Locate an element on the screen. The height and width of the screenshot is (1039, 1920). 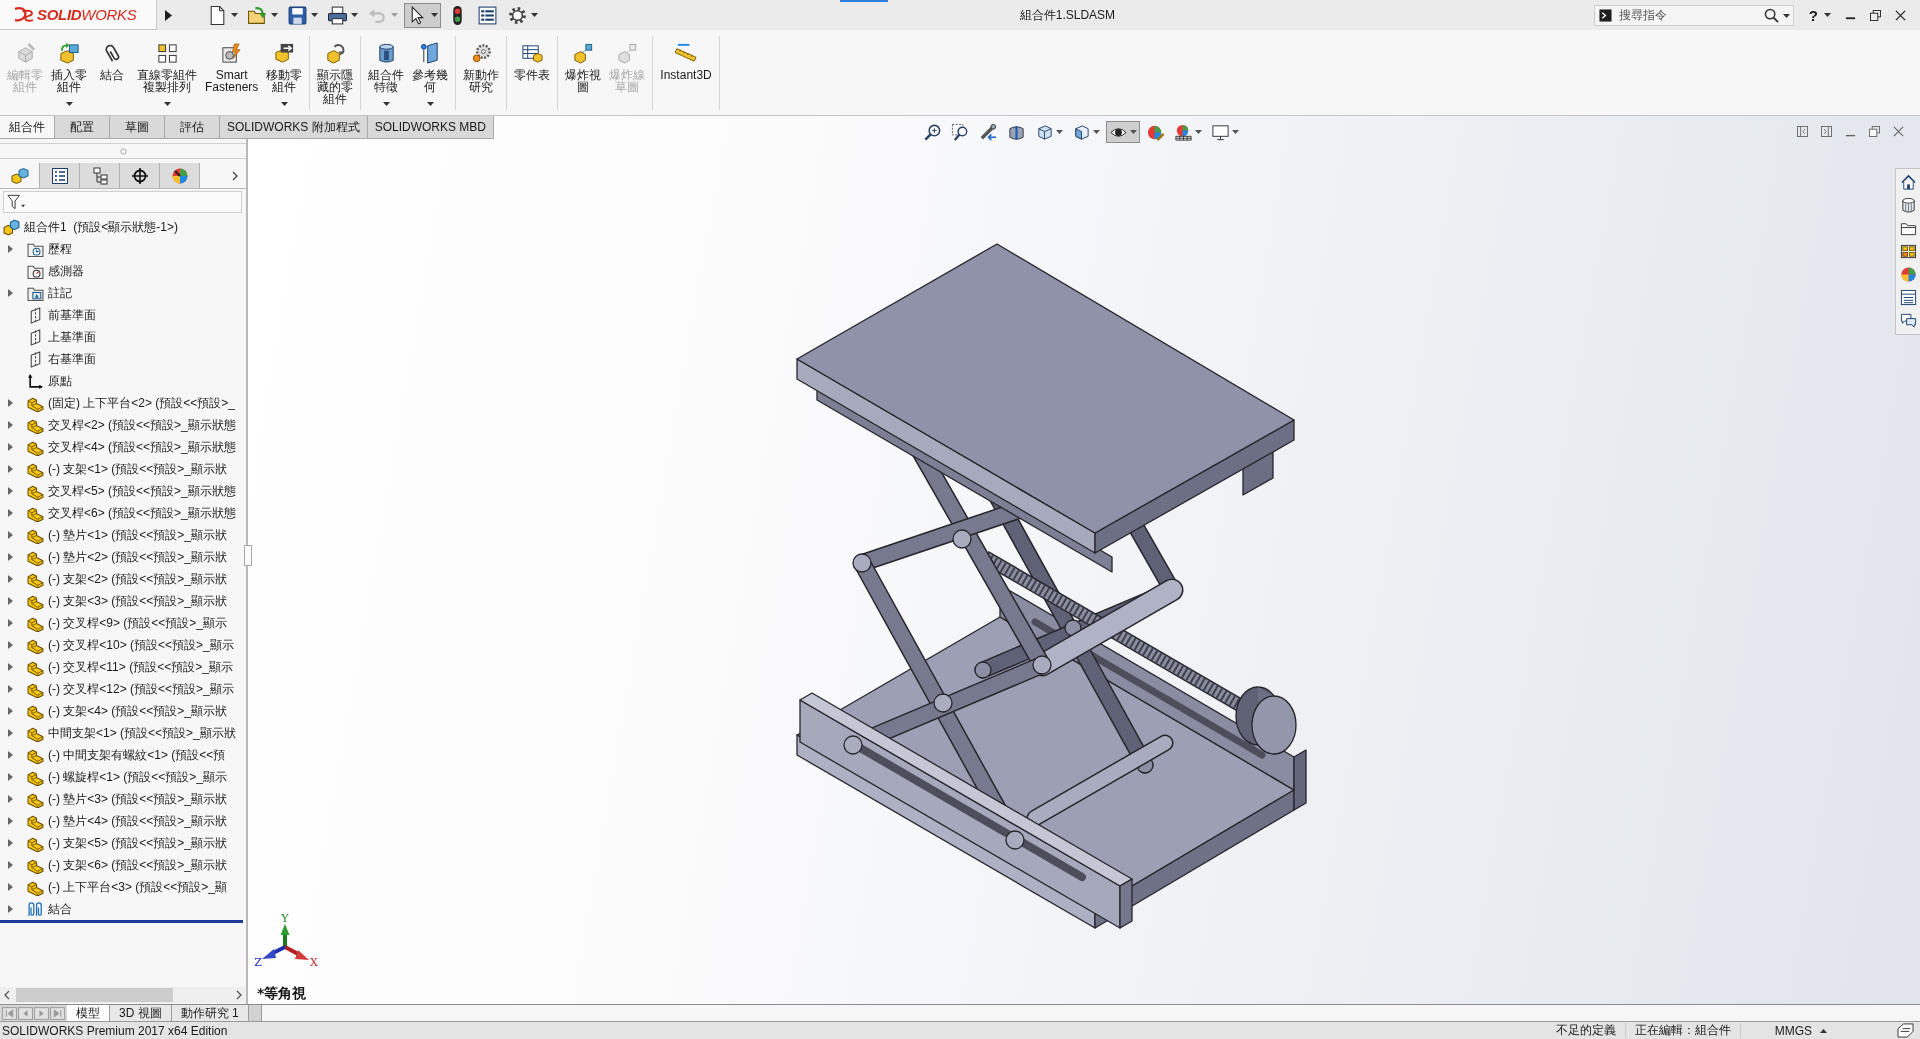
select-button is located at coordinates (422, 15).